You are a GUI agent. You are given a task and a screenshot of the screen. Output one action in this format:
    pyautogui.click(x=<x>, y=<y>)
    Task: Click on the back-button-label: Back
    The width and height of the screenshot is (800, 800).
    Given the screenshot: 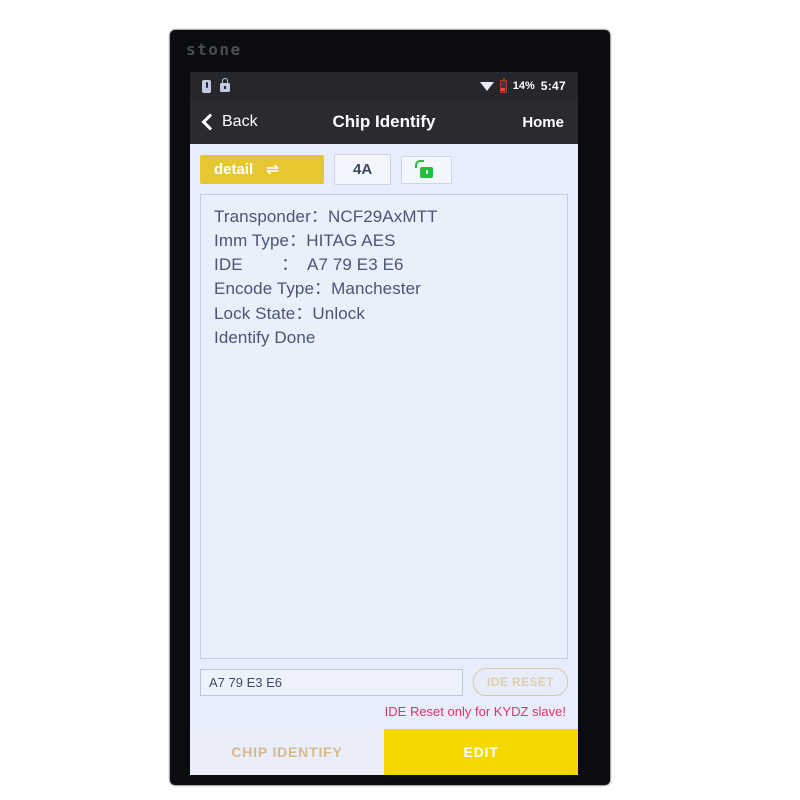 What is the action you would take?
    pyautogui.click(x=240, y=121)
    